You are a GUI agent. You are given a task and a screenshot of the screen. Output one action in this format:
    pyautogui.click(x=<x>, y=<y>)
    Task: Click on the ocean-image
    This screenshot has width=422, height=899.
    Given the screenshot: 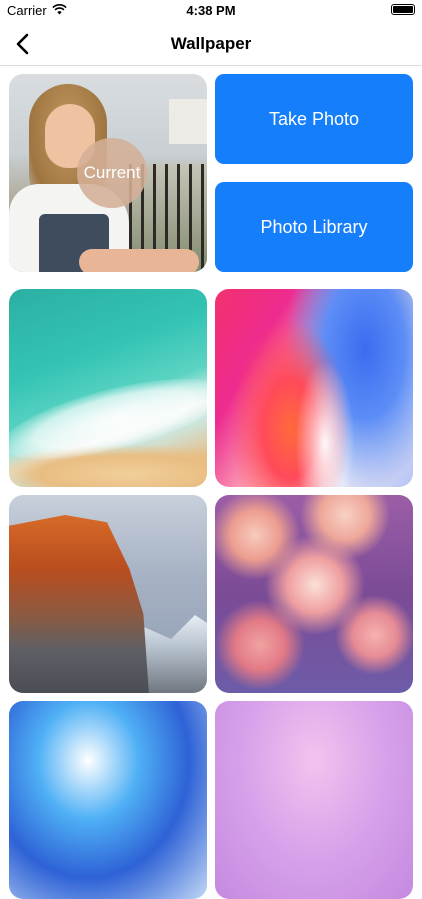 What is the action you would take?
    pyautogui.click(x=108, y=388)
    